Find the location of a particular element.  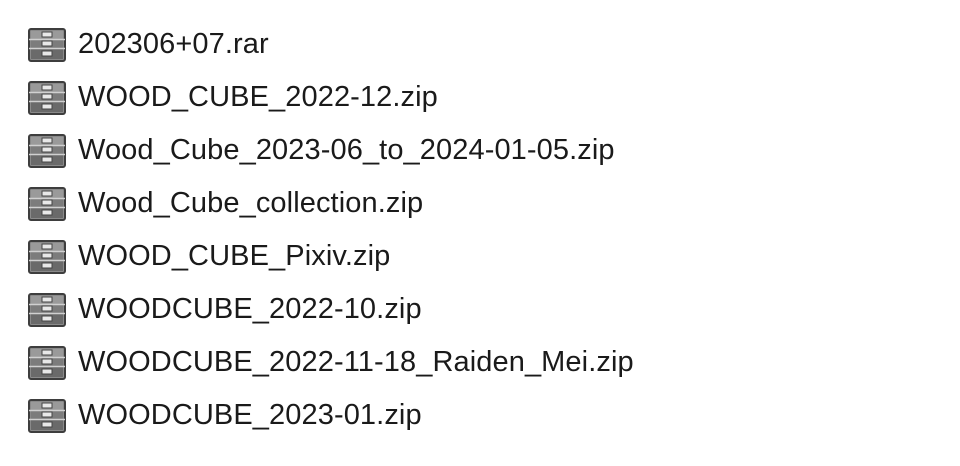

file-item: WOOD_CUBE_Pixiv.zip is located at coordinates (476, 256).